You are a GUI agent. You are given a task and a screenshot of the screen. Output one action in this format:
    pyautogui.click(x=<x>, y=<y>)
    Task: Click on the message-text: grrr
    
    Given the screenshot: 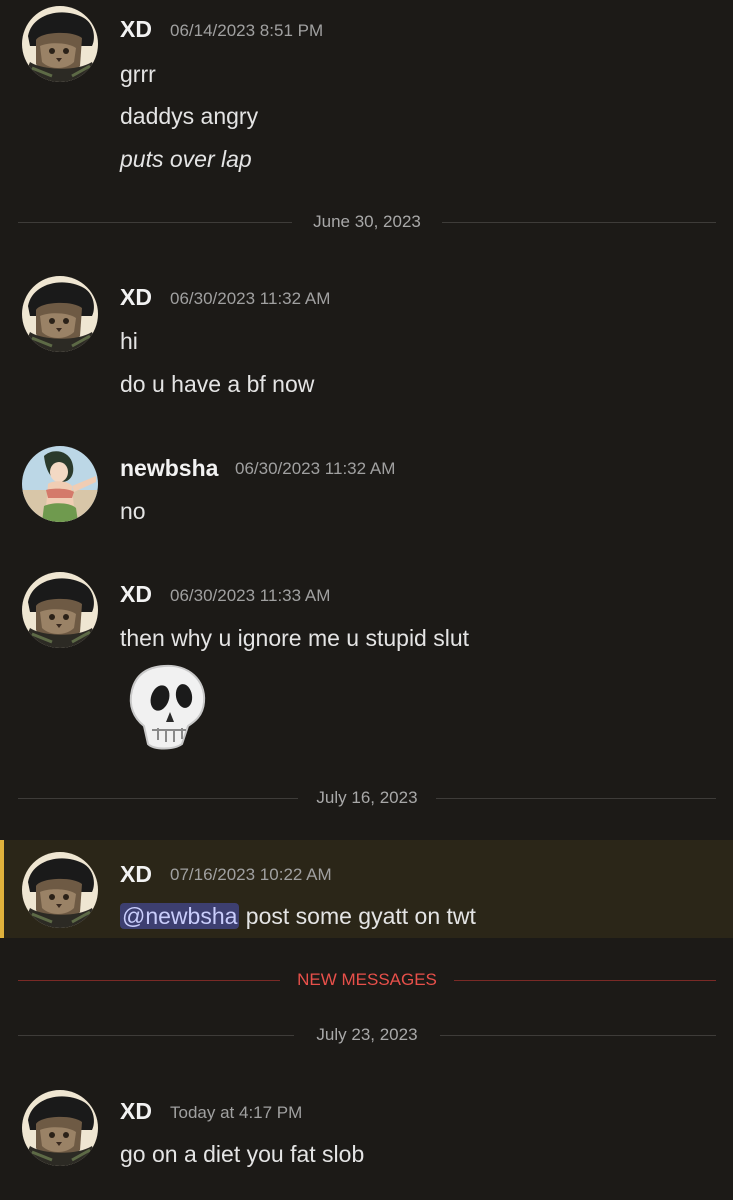 What is the action you would take?
    pyautogui.click(x=138, y=74)
    